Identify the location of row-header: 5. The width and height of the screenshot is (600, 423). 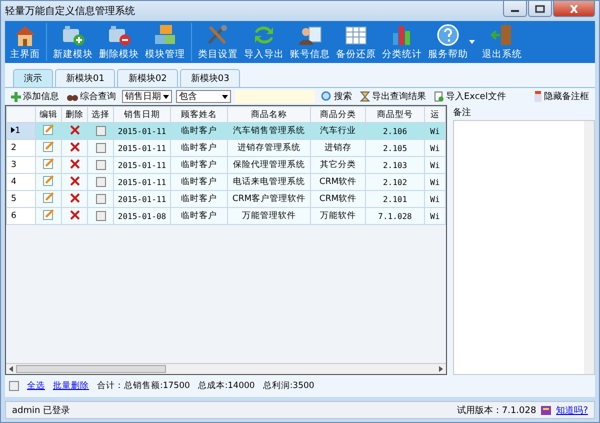
(21, 199).